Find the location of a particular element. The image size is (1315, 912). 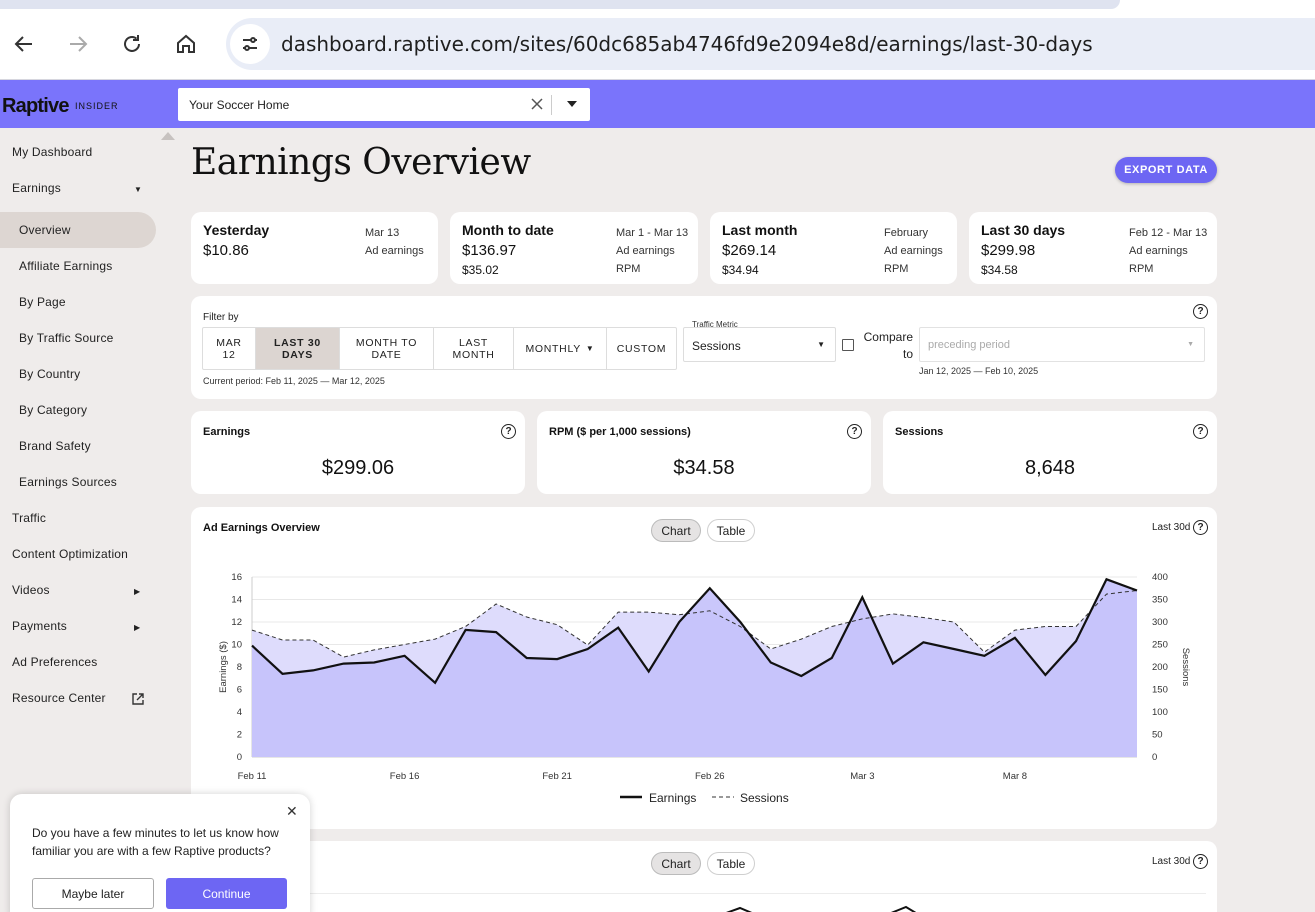

traffic-metric-select: Sessions ▼ is located at coordinates (759, 344).